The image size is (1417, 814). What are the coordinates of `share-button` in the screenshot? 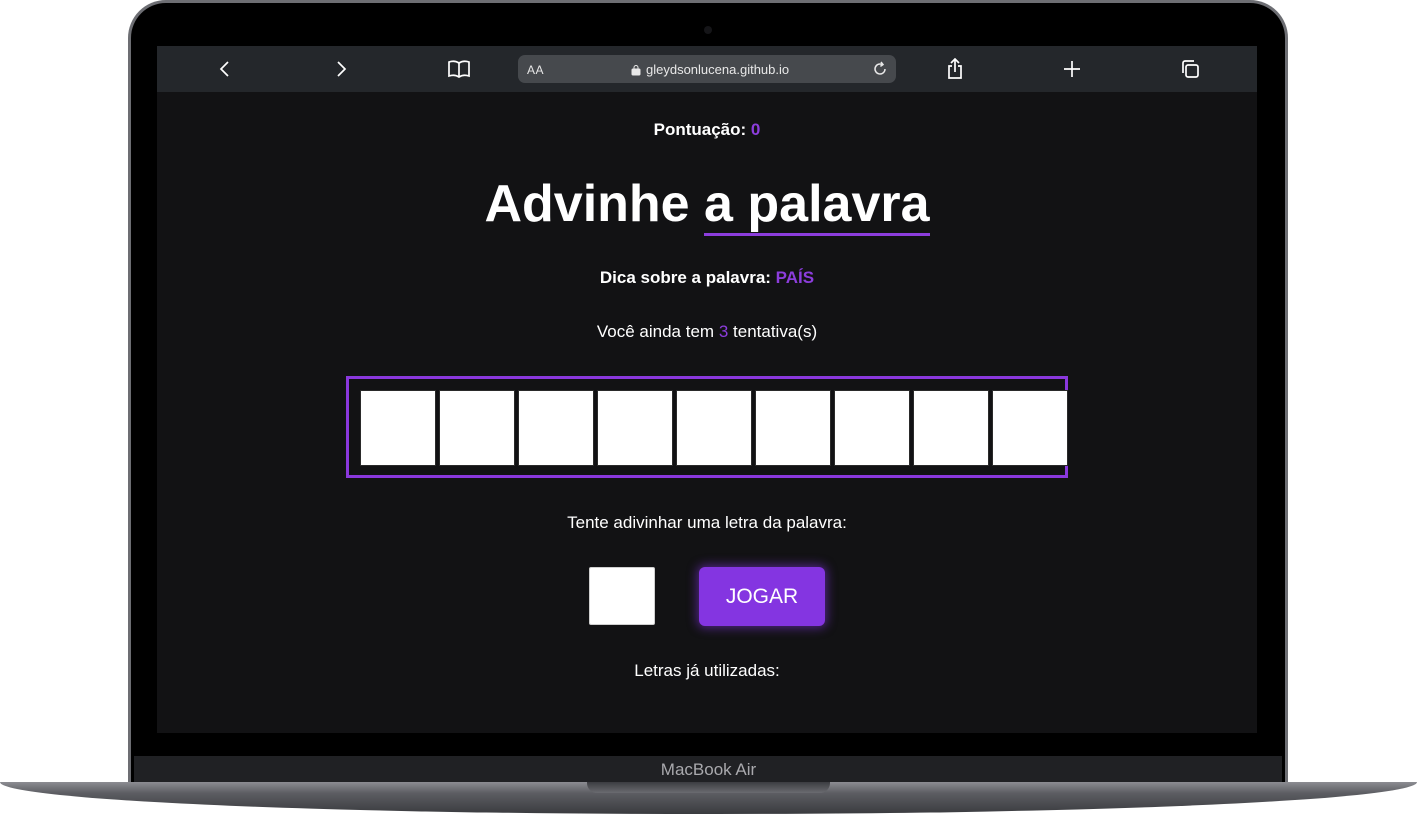 It's located at (955, 69).